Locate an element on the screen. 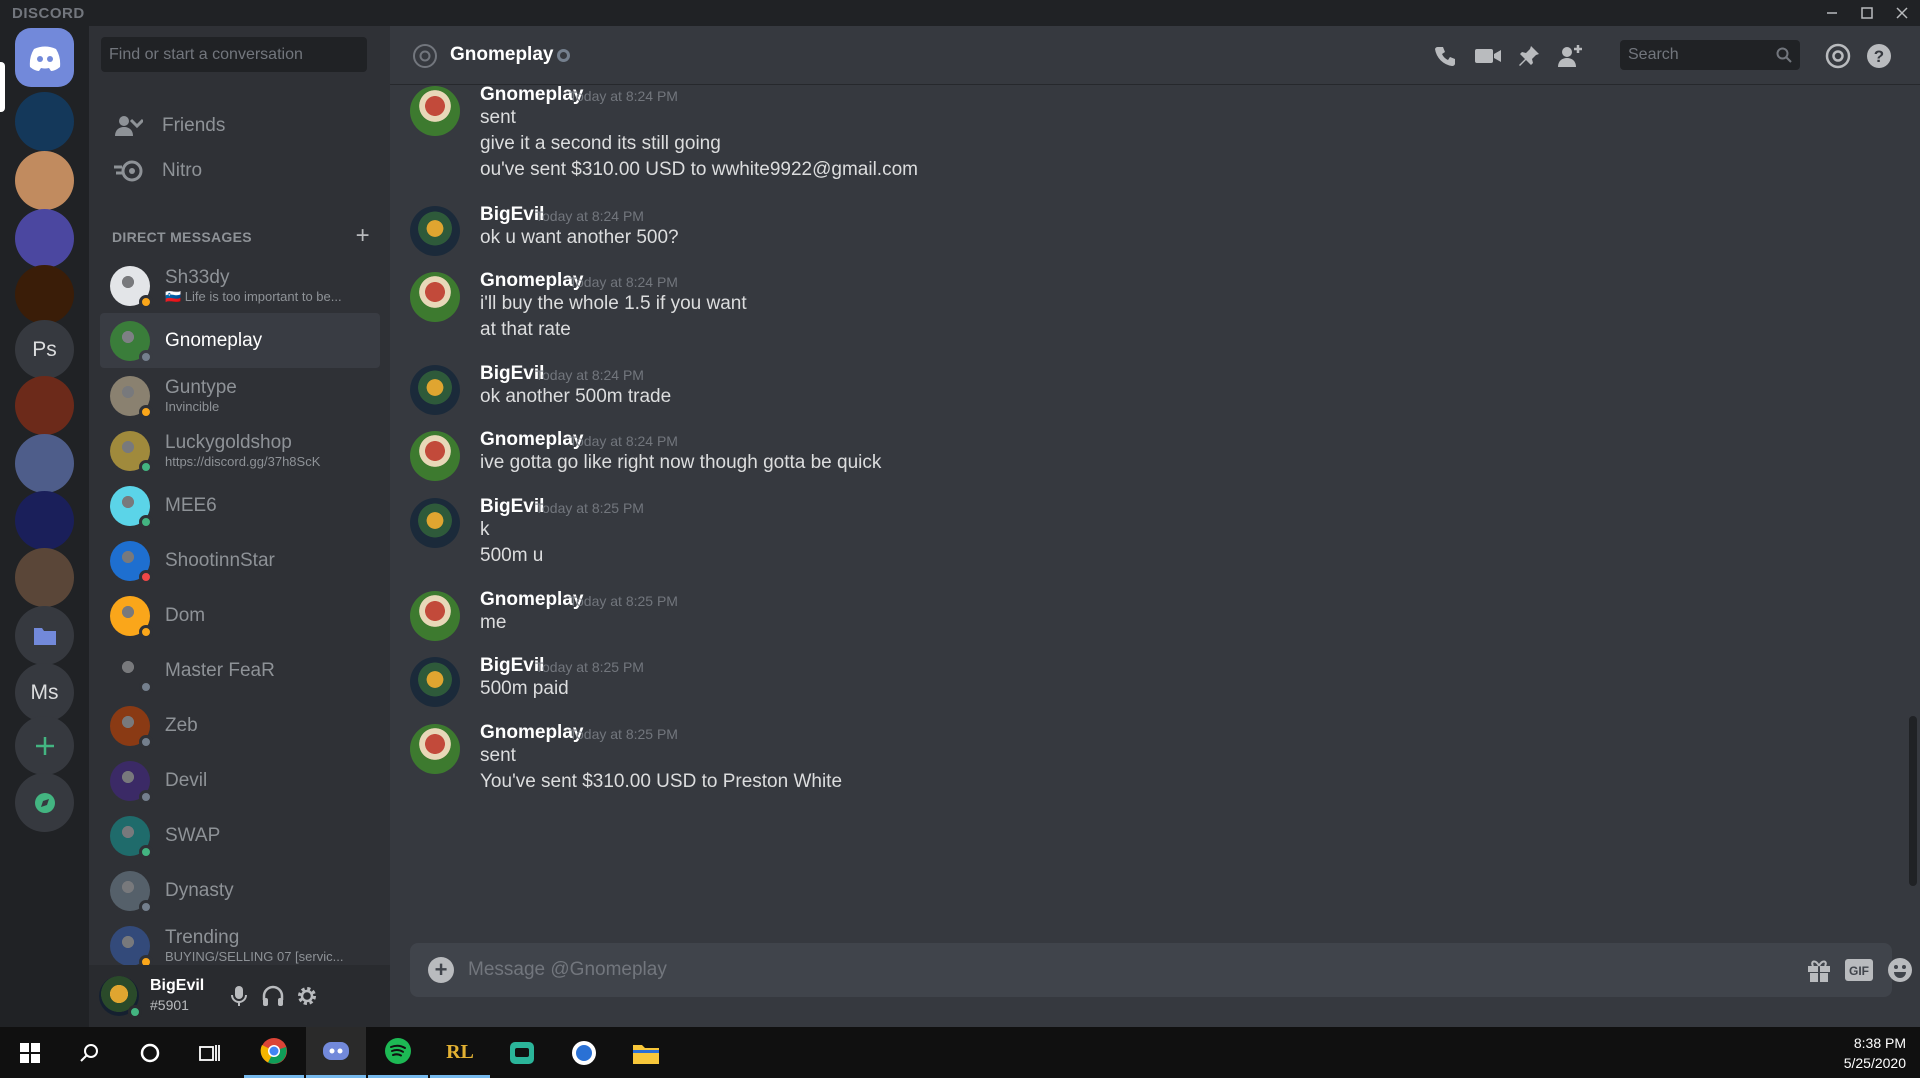 The image size is (1920, 1078). server-icon-ps: Ps is located at coordinates (44, 349).